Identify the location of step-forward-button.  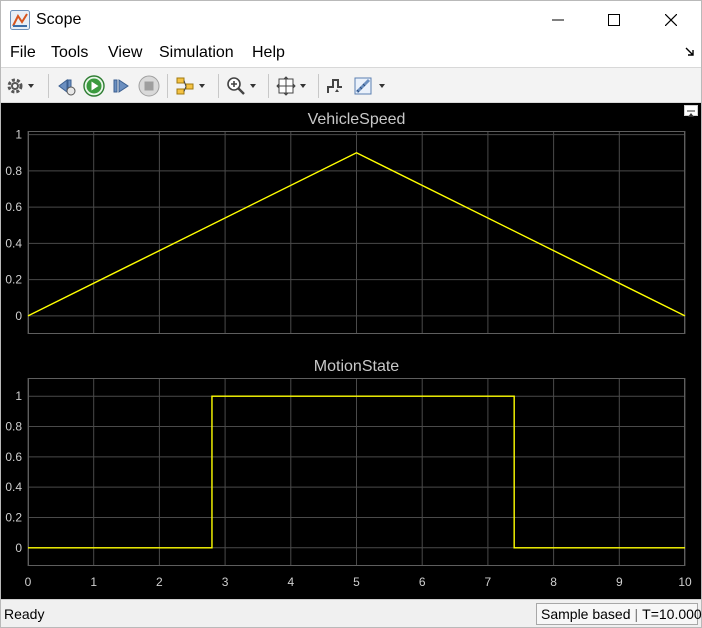
(121, 86).